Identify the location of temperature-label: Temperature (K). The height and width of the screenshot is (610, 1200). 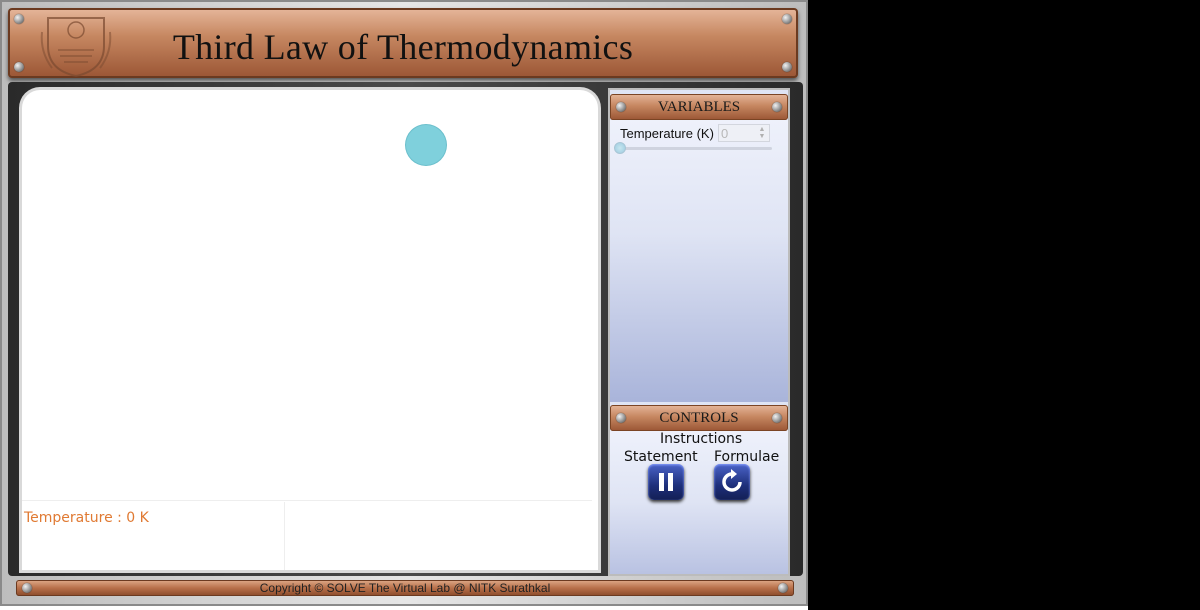
(667, 133).